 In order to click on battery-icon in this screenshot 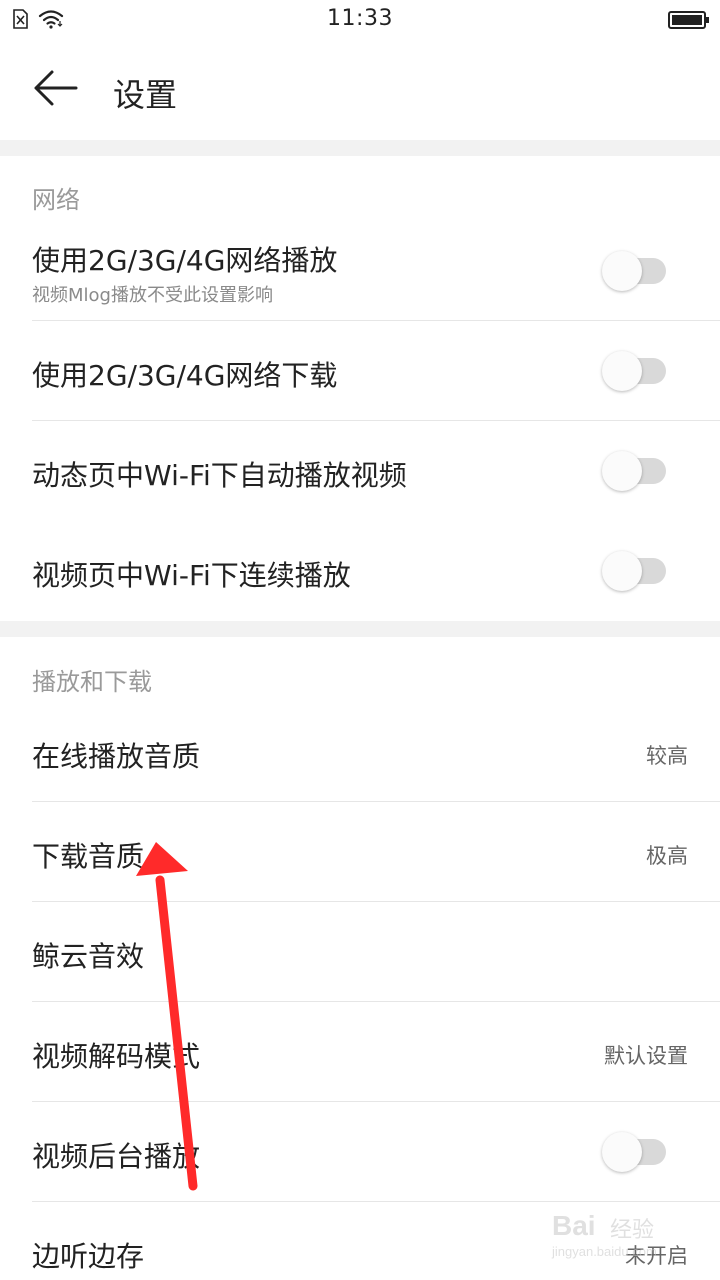, I will do `click(688, 20)`.